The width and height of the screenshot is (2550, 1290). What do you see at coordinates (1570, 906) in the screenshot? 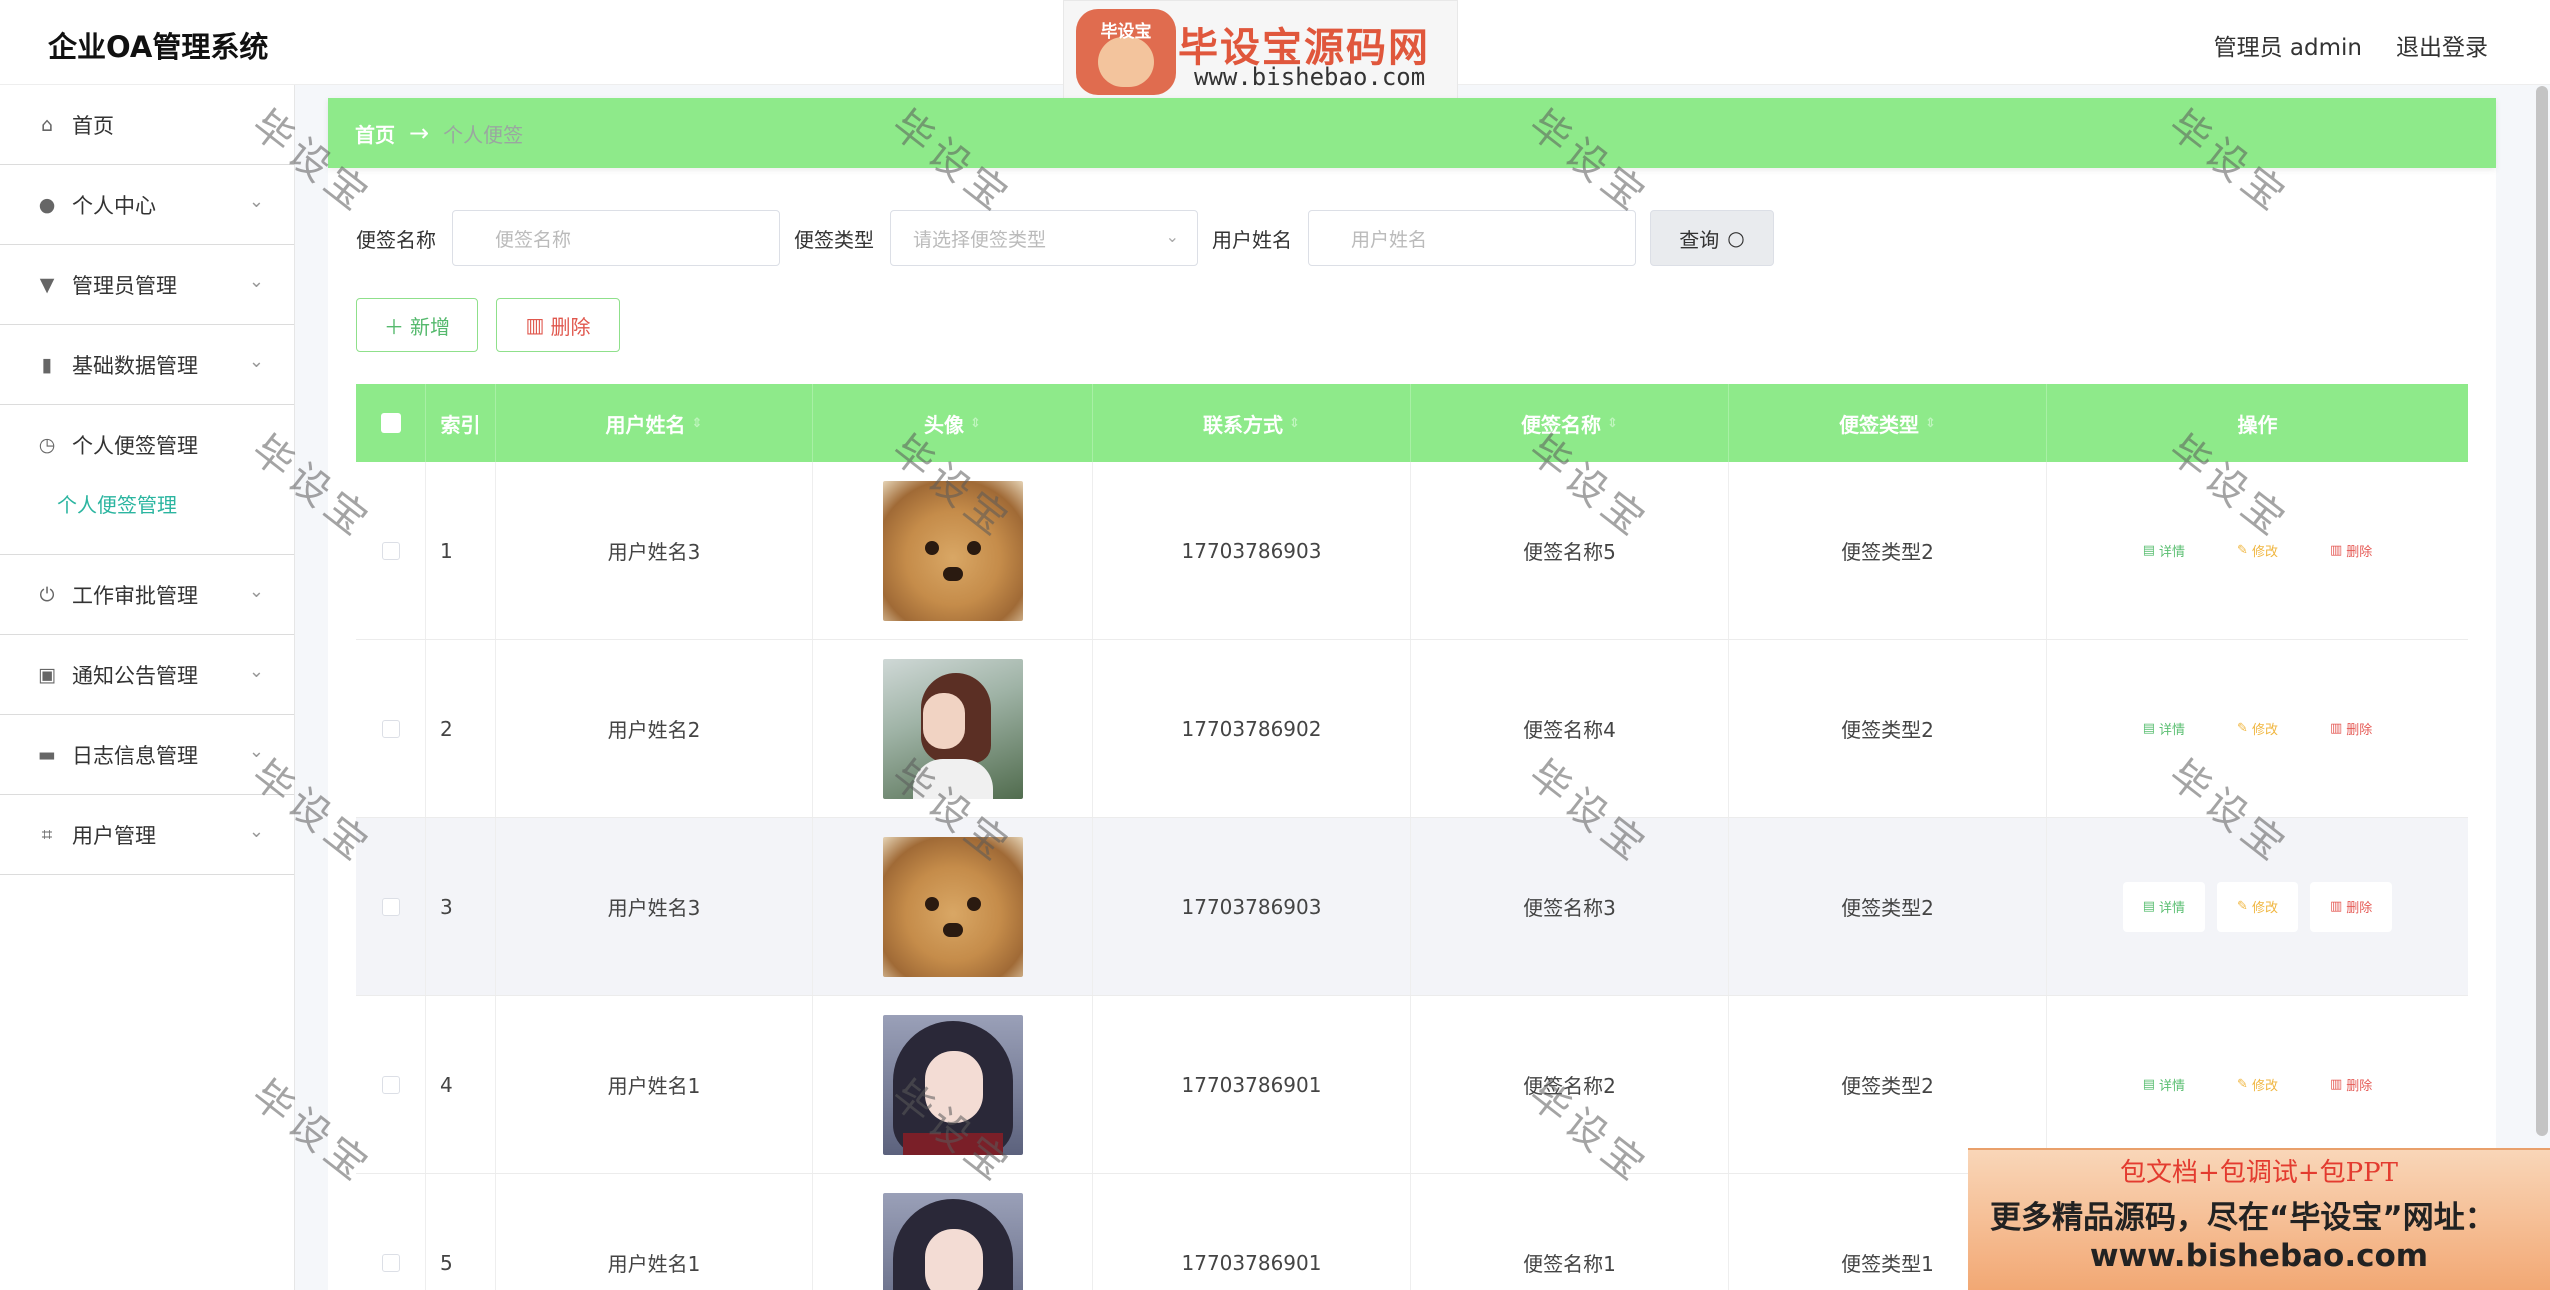
I see `cell-note-name: 便签名称3` at bounding box center [1570, 906].